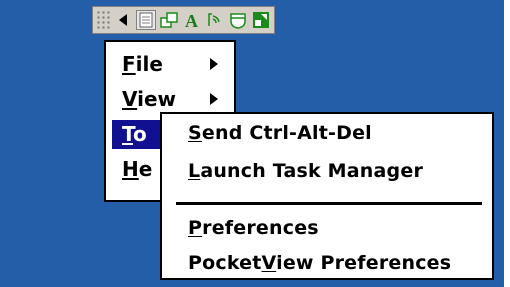 The width and height of the screenshot is (510, 287). What do you see at coordinates (238, 20) in the screenshot?
I see `shield-icon` at bounding box center [238, 20].